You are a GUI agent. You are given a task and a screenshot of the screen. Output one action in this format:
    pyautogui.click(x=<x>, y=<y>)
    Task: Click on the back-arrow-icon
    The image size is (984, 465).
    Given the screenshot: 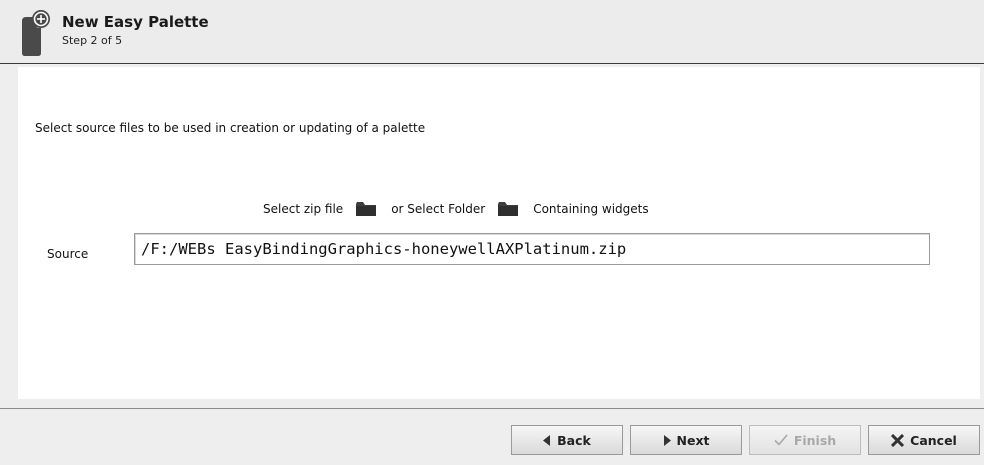 What is the action you would take?
    pyautogui.click(x=547, y=440)
    